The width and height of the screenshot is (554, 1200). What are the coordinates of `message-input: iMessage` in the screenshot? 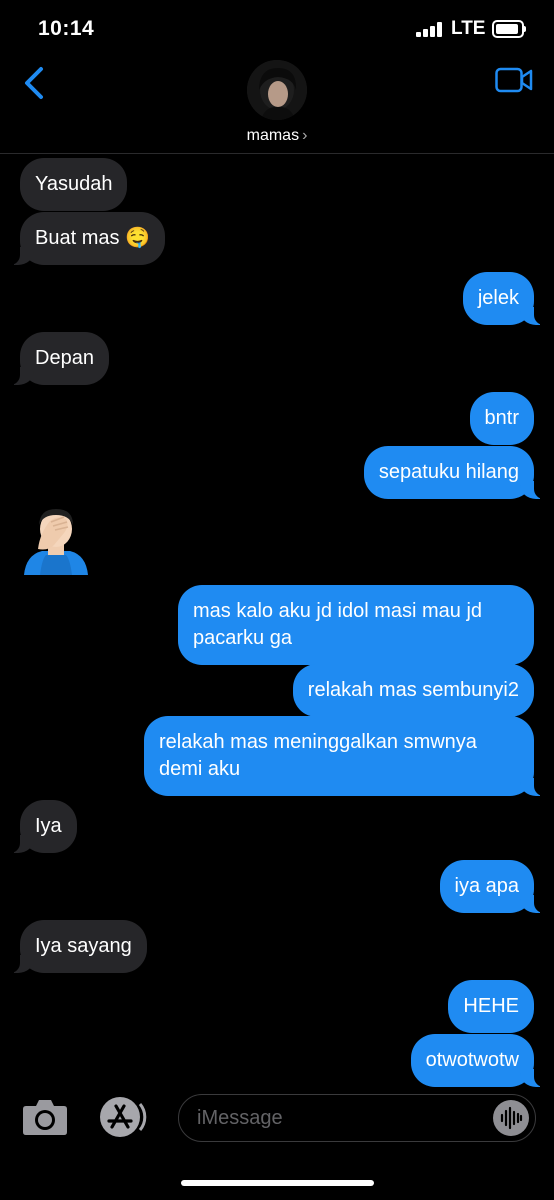 It's located at (357, 1118).